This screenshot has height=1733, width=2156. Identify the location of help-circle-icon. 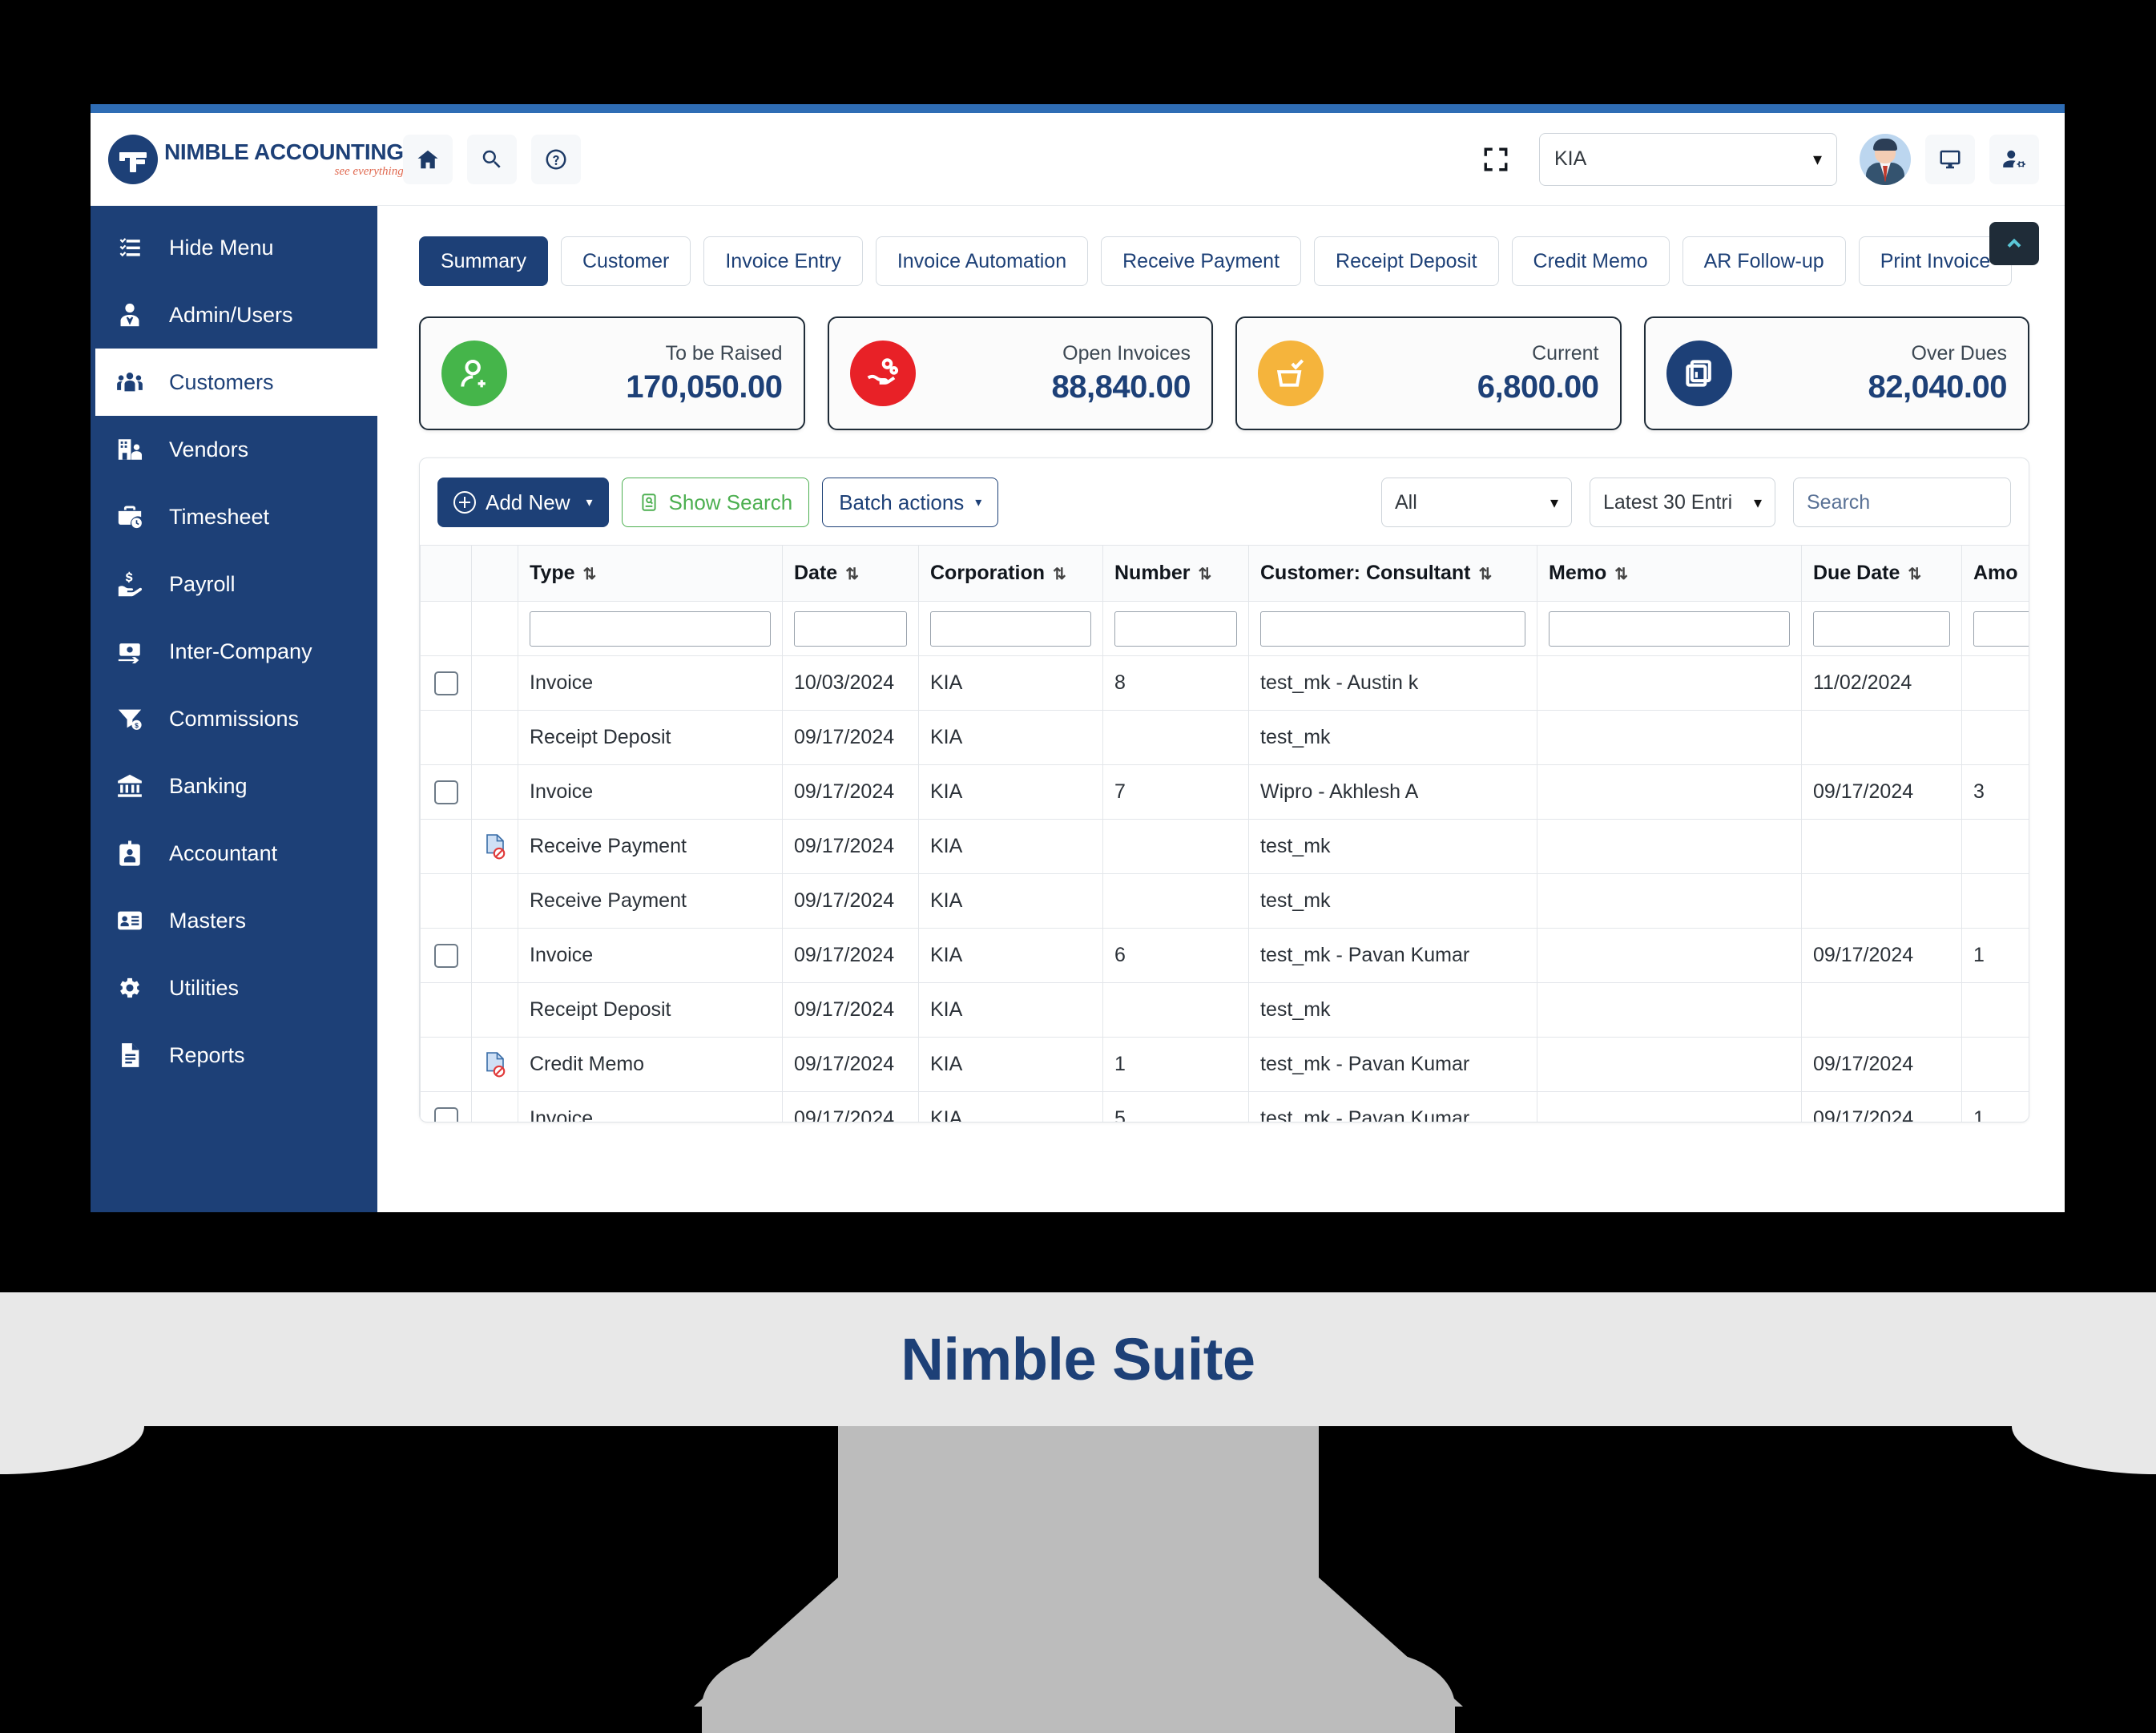
(556, 159).